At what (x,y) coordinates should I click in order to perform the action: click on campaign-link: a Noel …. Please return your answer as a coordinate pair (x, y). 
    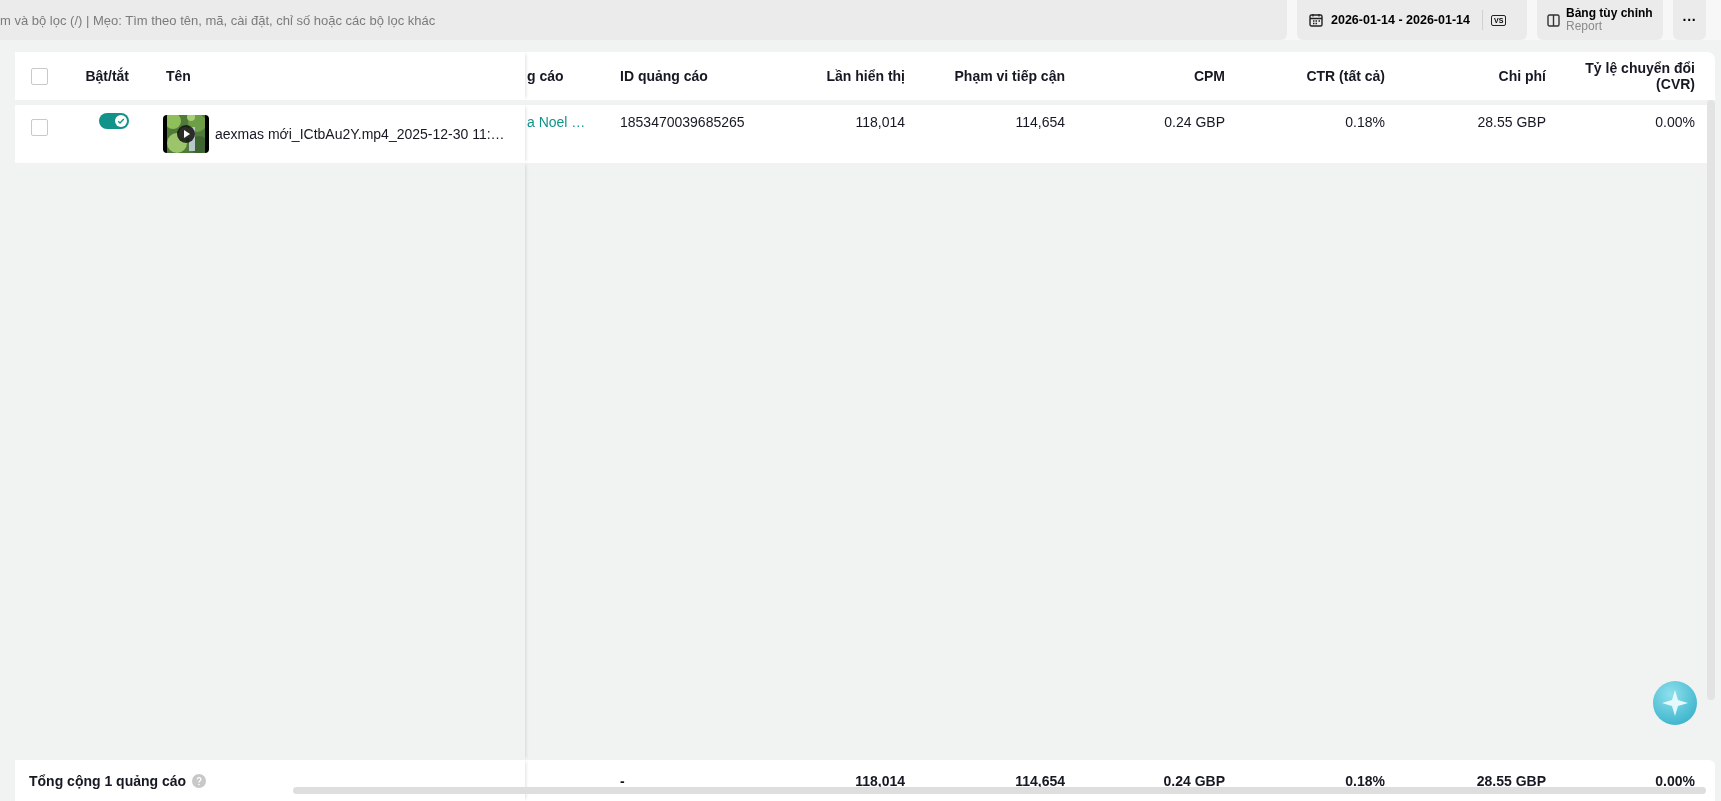
    Looking at the image, I should click on (556, 122).